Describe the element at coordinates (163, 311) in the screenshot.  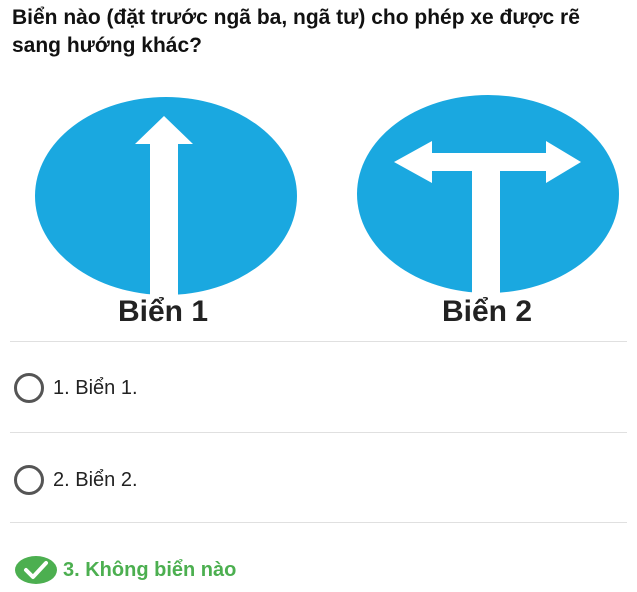
I see `sign-1-label: Biển 1` at that location.